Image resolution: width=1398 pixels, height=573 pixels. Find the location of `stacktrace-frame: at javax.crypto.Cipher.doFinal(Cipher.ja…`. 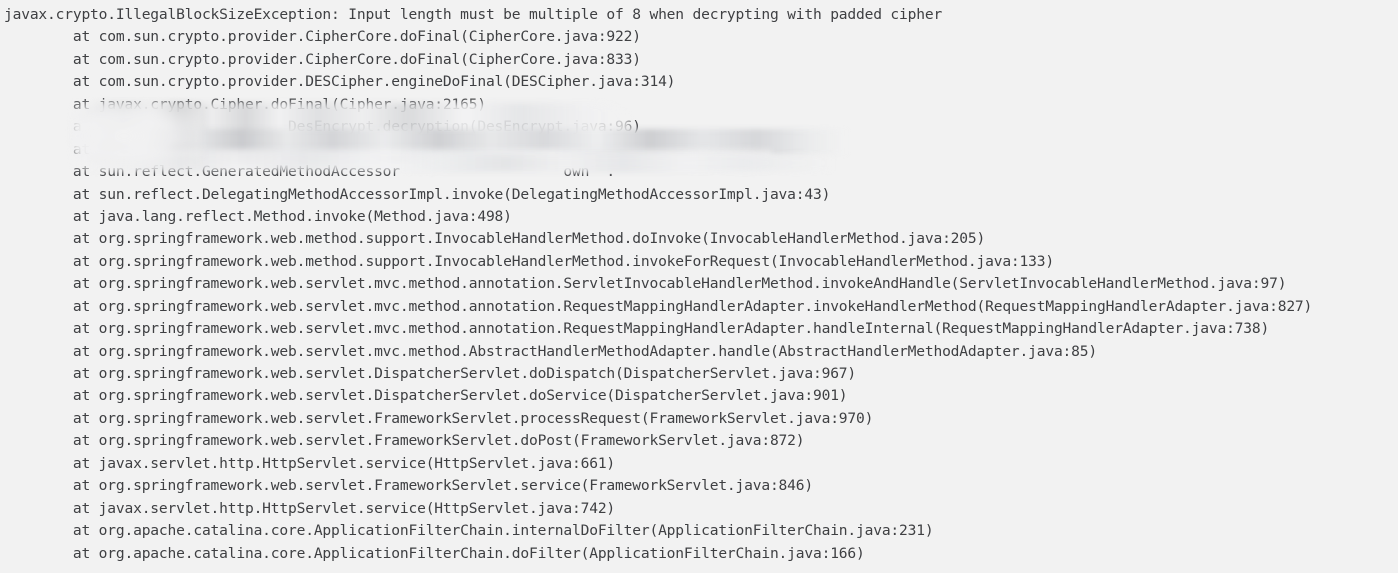

stacktrace-frame: at javax.crypto.Cipher.doFinal(Cipher.ja… is located at coordinates (245, 104).